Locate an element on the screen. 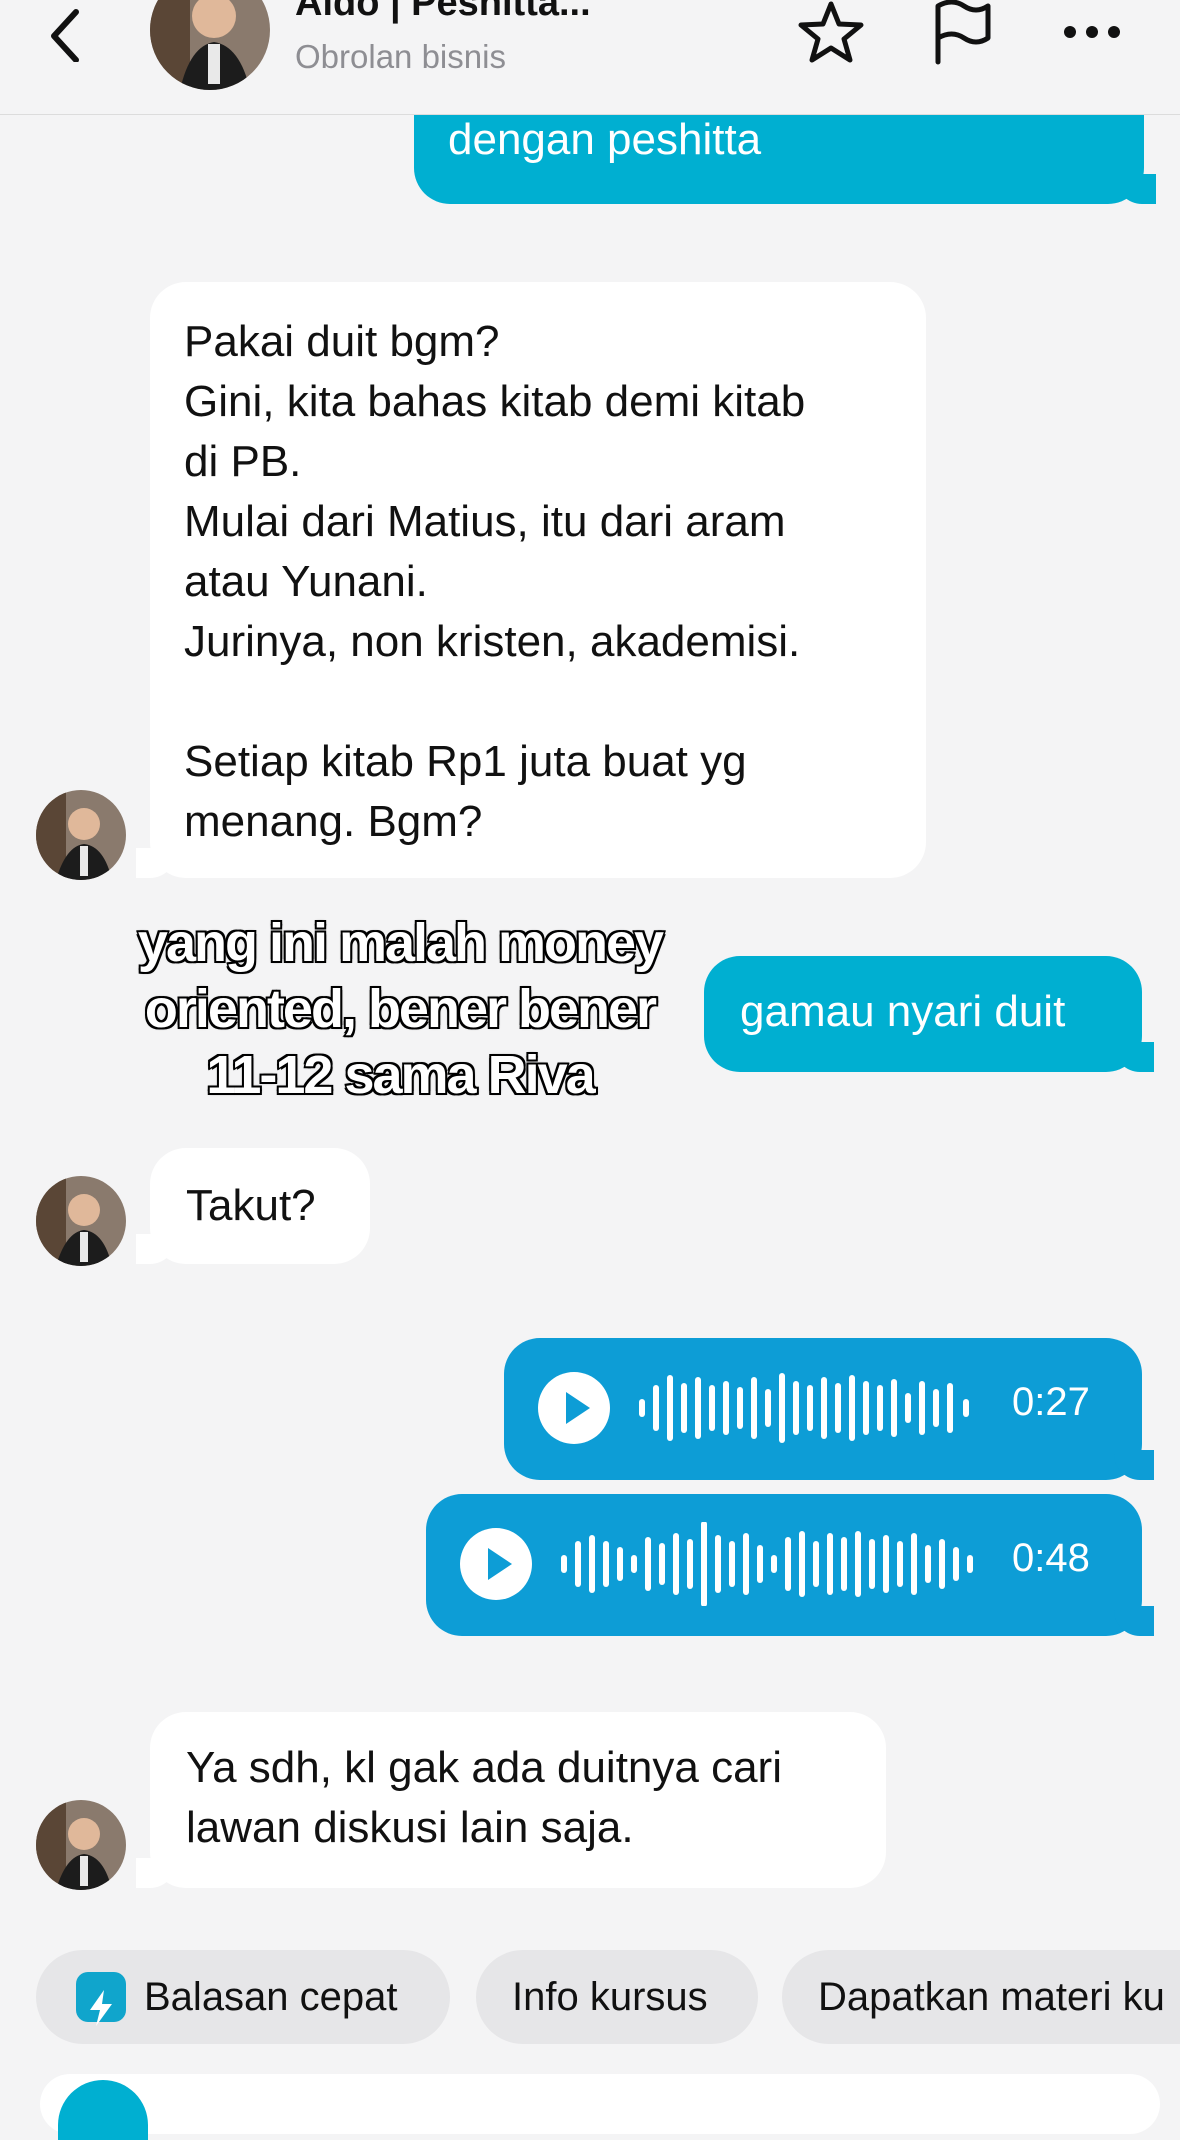  message-line: Mulai dari Matius, itu dari aram is located at coordinates (485, 521).